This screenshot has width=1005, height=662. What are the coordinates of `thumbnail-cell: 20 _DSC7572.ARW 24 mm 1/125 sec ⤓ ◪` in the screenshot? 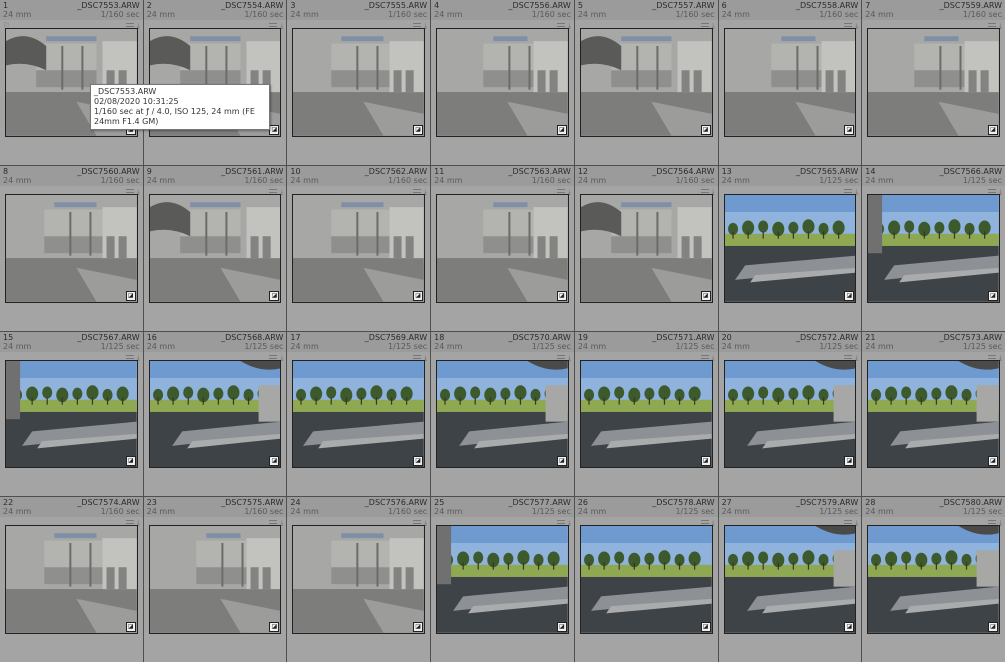 It's located at (790, 414).